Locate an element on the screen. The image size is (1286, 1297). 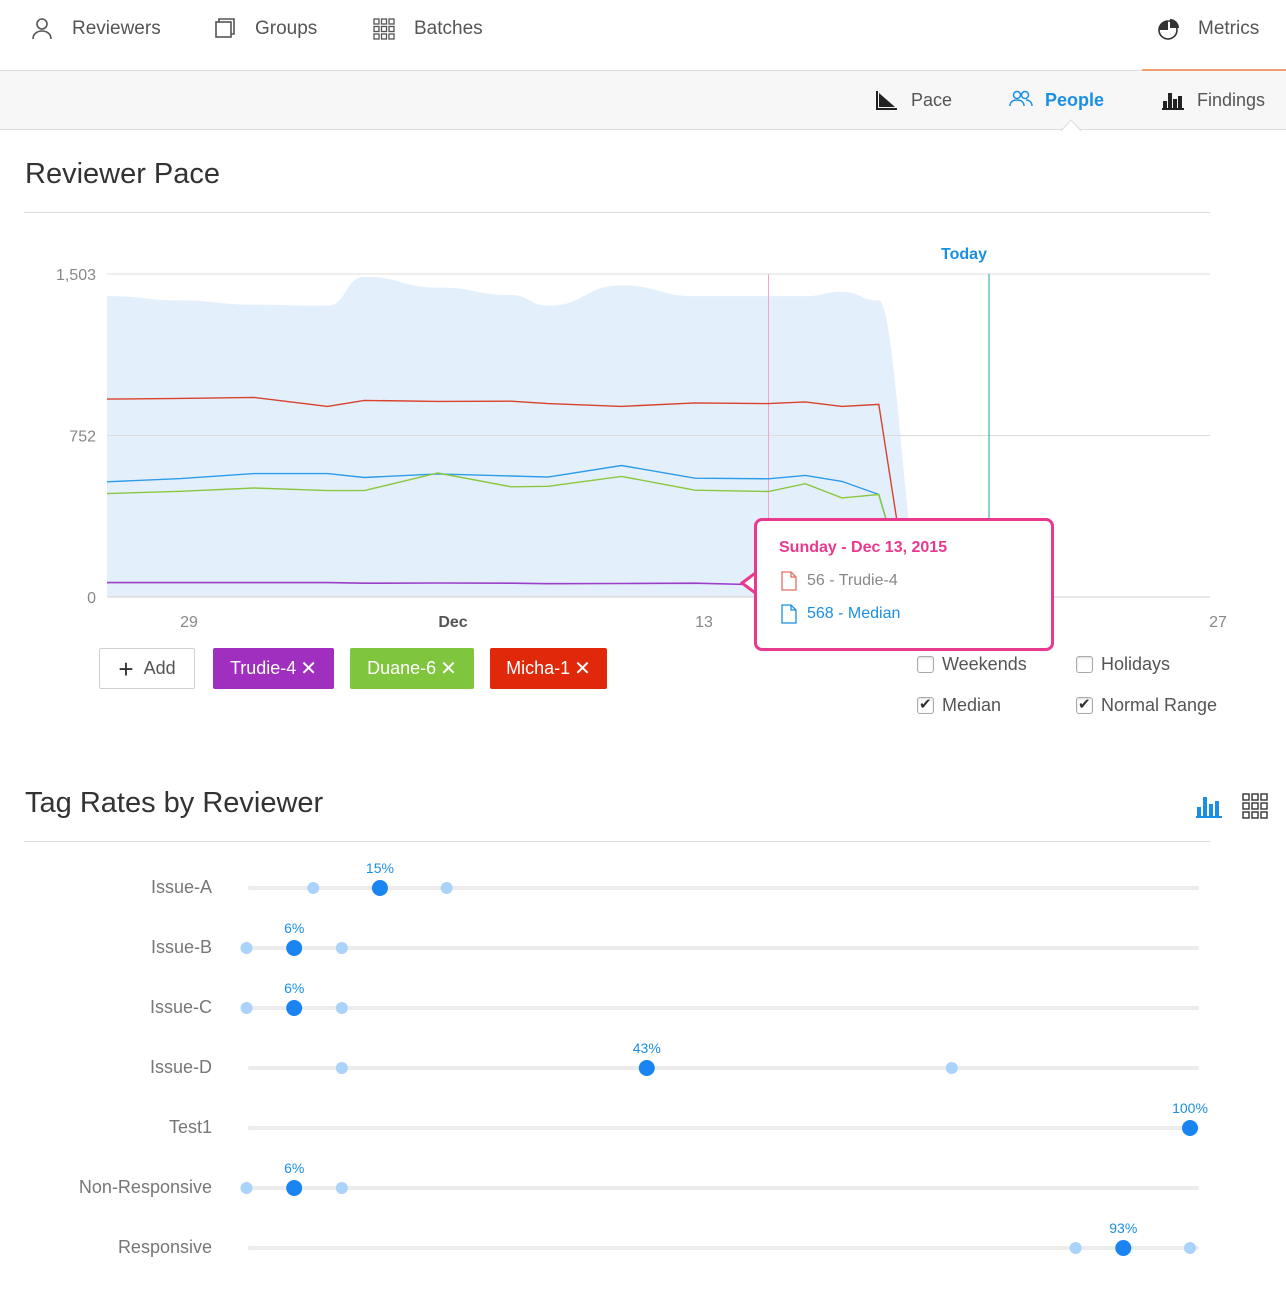
reviewer-chip-micha: Micha-1 ✕ is located at coordinates (548, 668).